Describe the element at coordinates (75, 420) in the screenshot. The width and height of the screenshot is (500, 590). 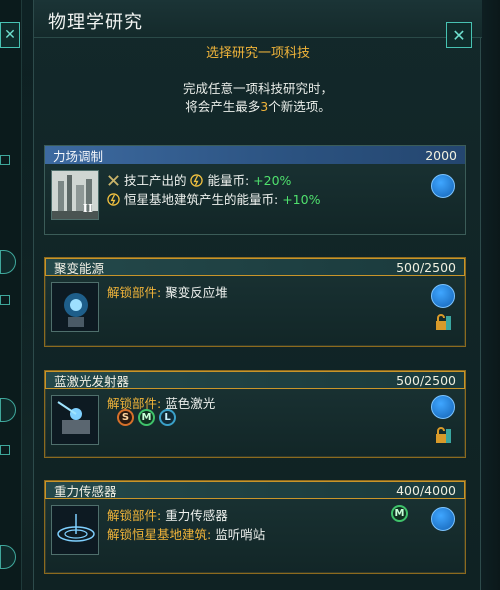
I see `tech-thumbnail-laser` at that location.